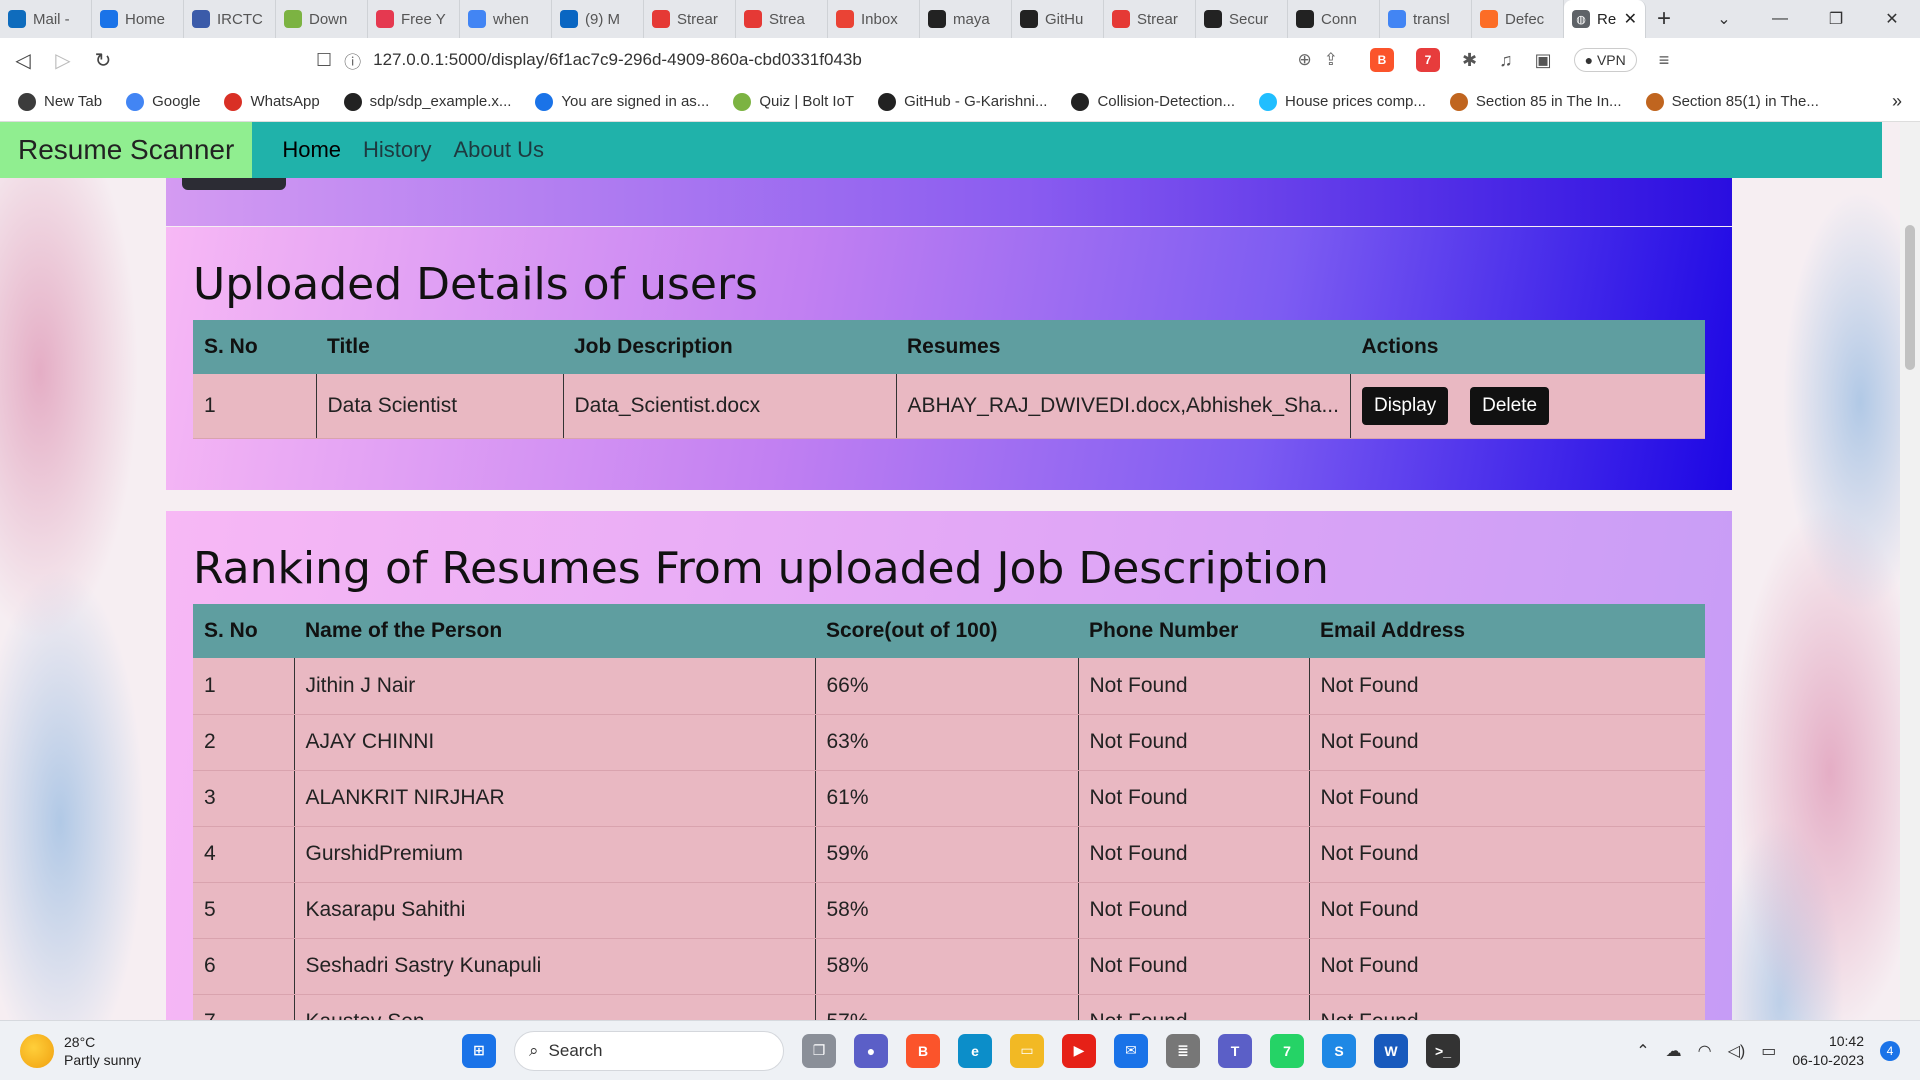  What do you see at coordinates (1605, 60) in the screenshot?
I see `vpn-button: ● VPN` at bounding box center [1605, 60].